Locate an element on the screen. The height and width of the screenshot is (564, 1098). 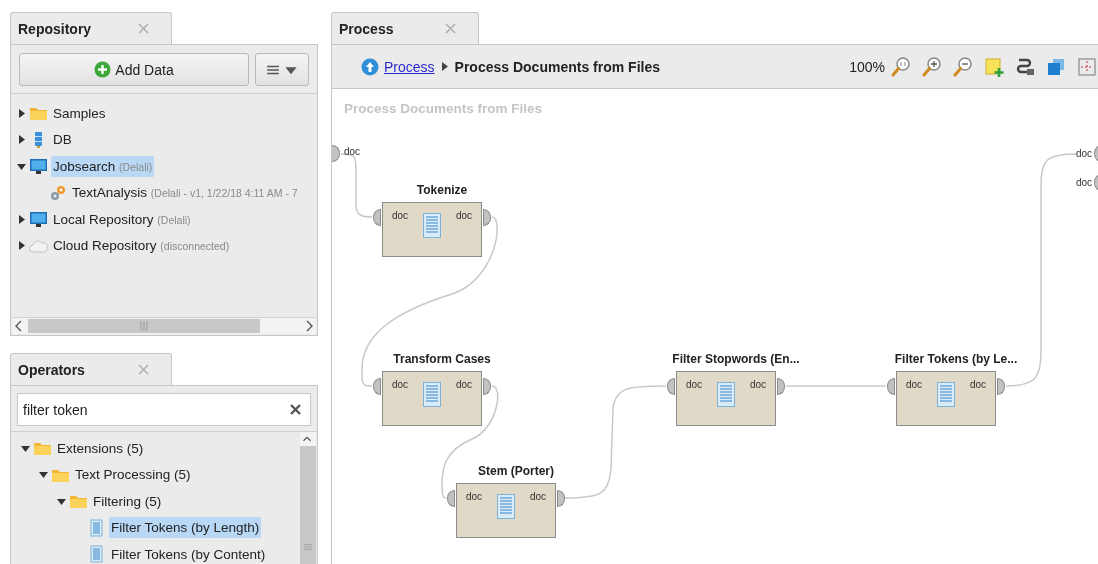
scroll-thumb is located at coordinates (144, 326).